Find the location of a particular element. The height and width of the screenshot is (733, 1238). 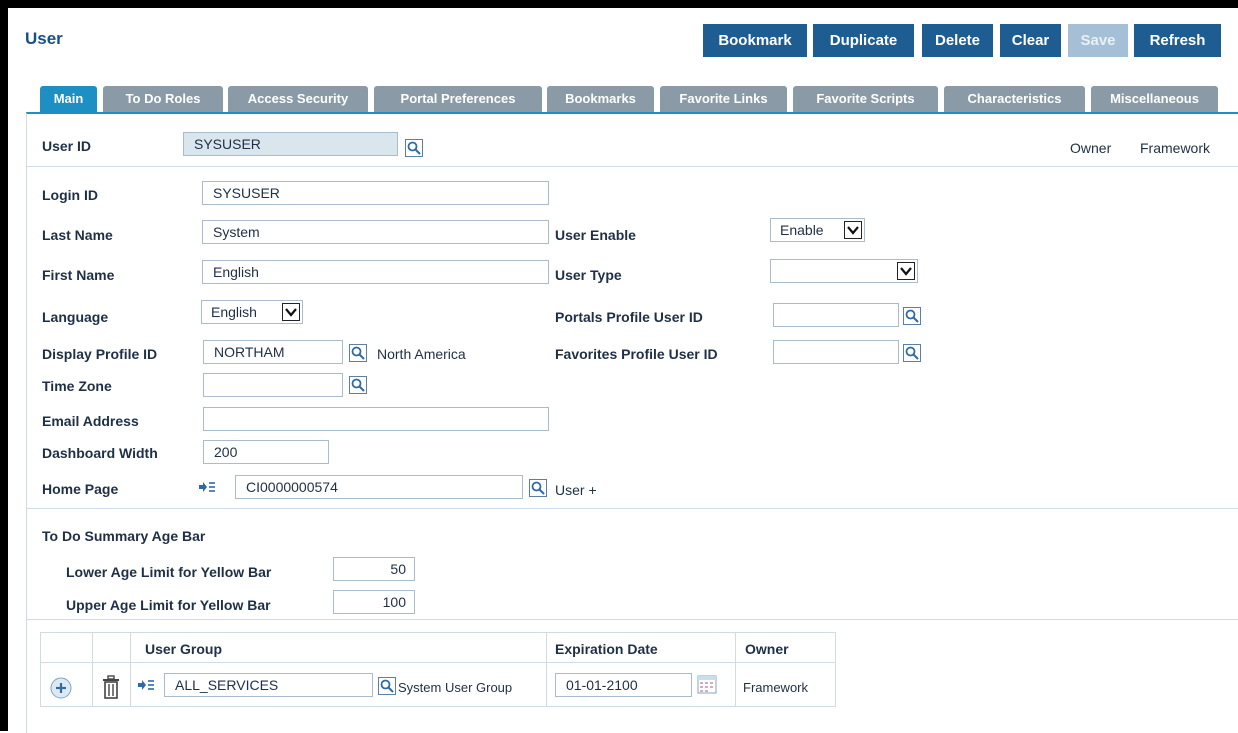

last-name-field is located at coordinates (375, 232).